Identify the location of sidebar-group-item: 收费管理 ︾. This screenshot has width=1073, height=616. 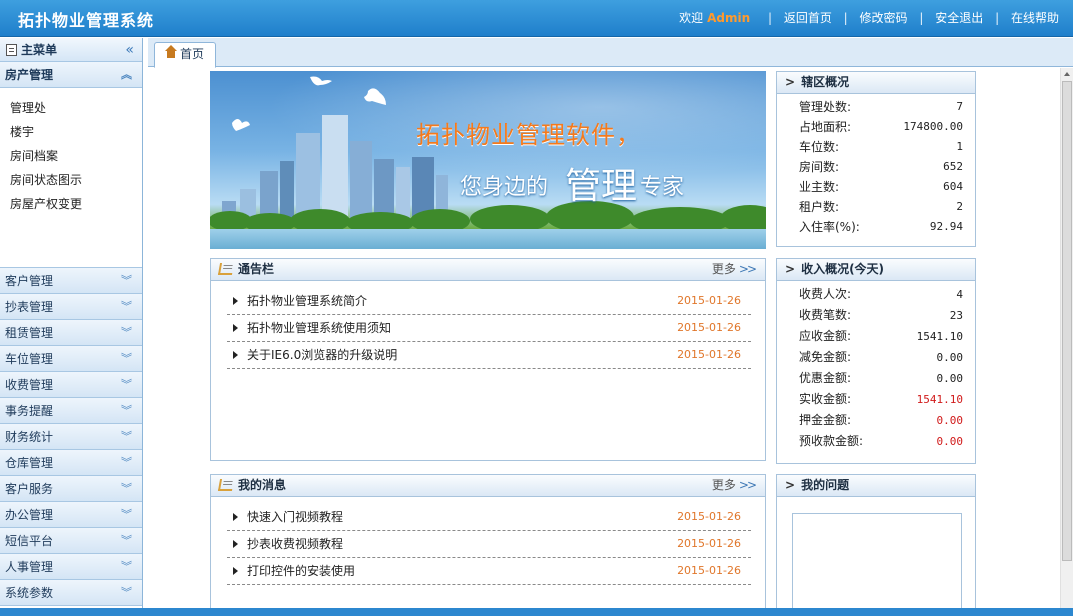
(71, 385).